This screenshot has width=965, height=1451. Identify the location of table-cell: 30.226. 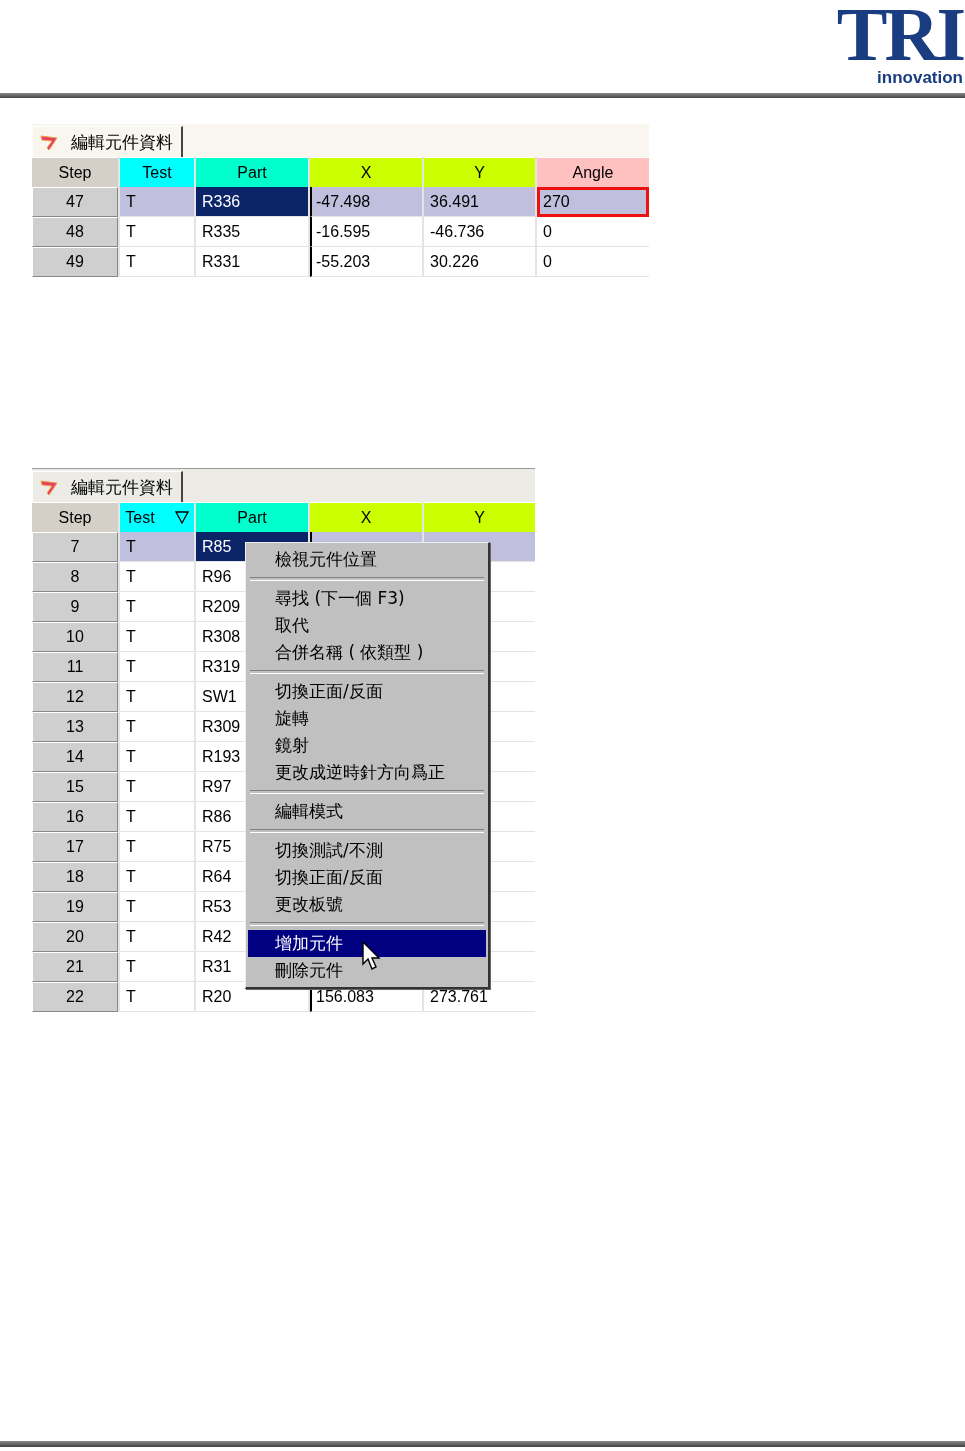
(479, 262).